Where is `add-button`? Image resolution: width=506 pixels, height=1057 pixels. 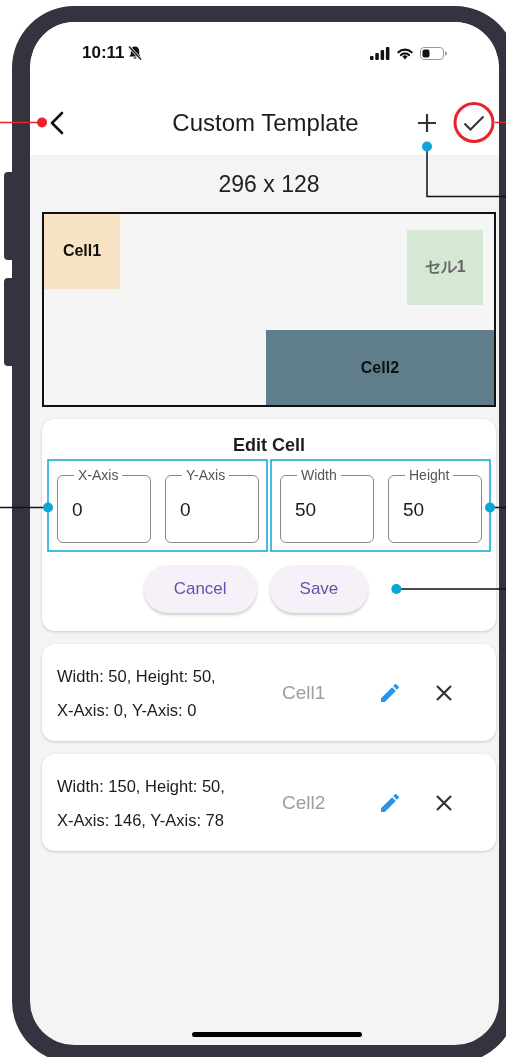 add-button is located at coordinates (427, 122).